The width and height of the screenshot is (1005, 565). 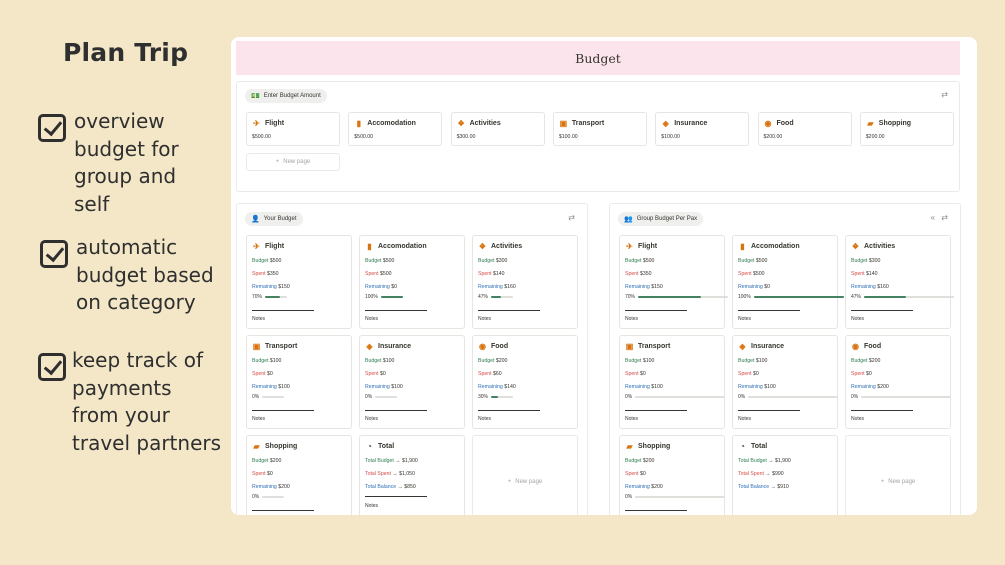 What do you see at coordinates (461, 123) in the screenshot?
I see `elephant-icon: ❖` at bounding box center [461, 123].